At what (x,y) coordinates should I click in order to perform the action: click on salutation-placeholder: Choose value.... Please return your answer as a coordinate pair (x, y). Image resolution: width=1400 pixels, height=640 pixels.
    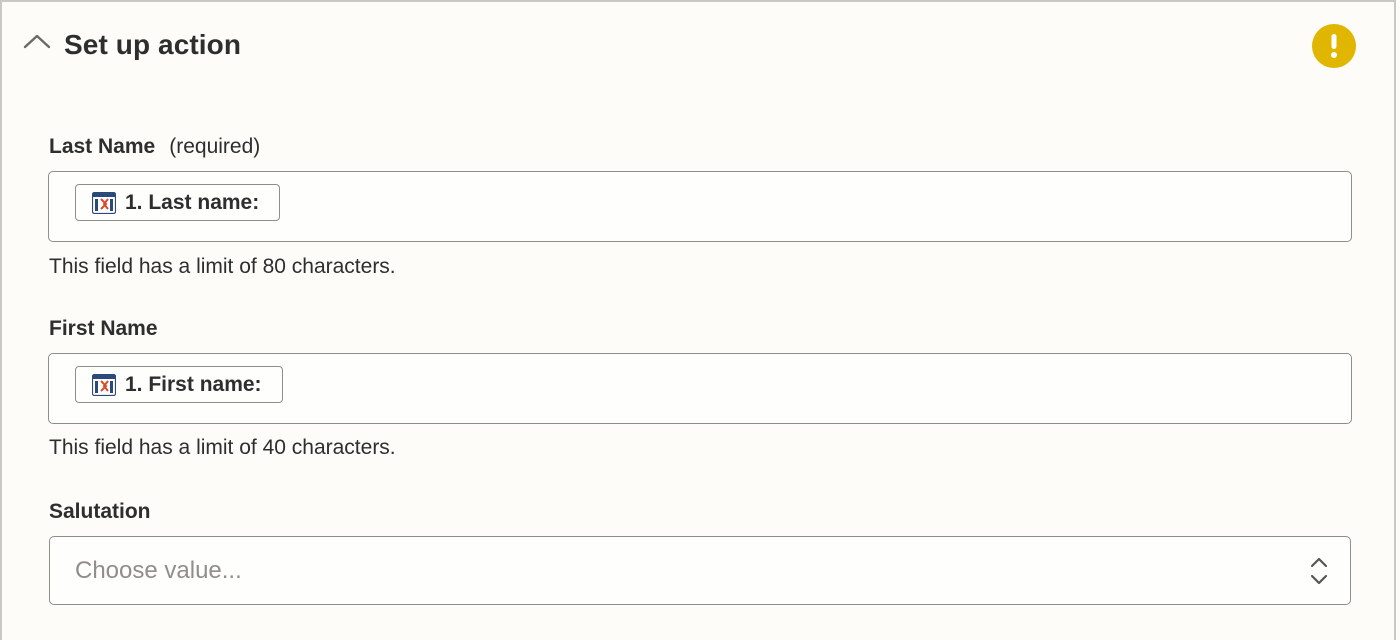
    Looking at the image, I should click on (158, 570).